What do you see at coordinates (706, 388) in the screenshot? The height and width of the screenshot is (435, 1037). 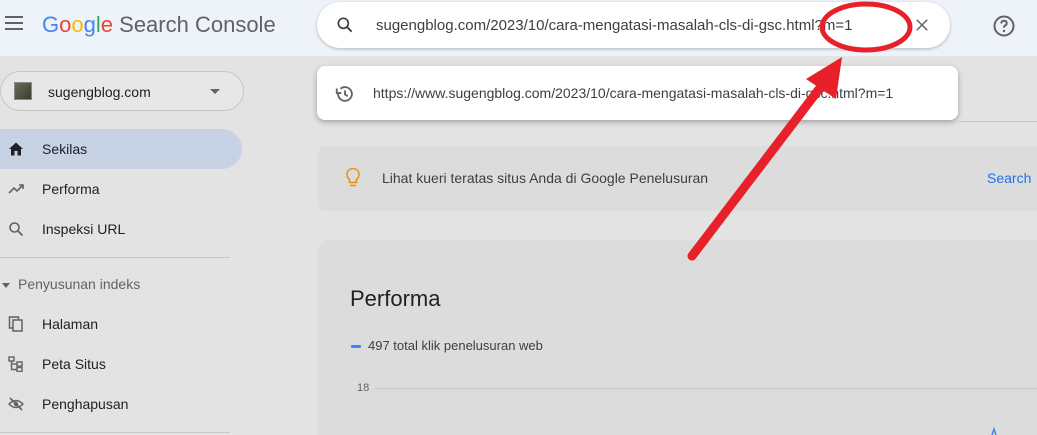 I see `chart-gridline` at bounding box center [706, 388].